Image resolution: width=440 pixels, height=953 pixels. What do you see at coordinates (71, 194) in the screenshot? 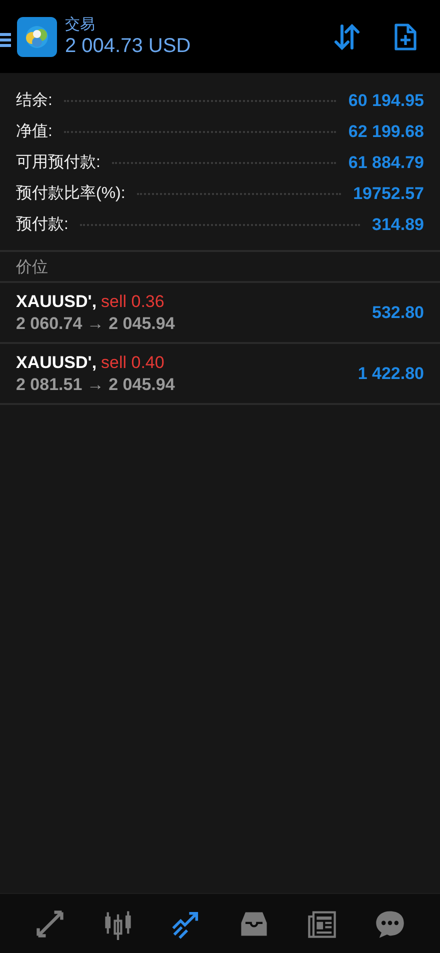
I see `summary-label: 预付款比率(%):` at bounding box center [71, 194].